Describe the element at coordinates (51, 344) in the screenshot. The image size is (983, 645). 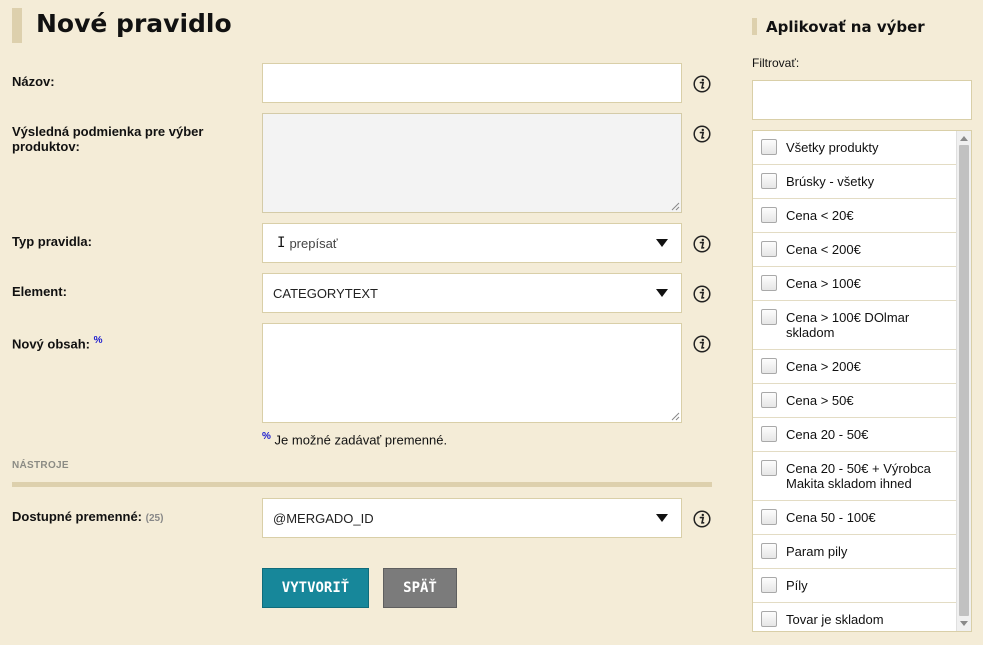
I see `content-label-text: Nový obsah:` at that location.